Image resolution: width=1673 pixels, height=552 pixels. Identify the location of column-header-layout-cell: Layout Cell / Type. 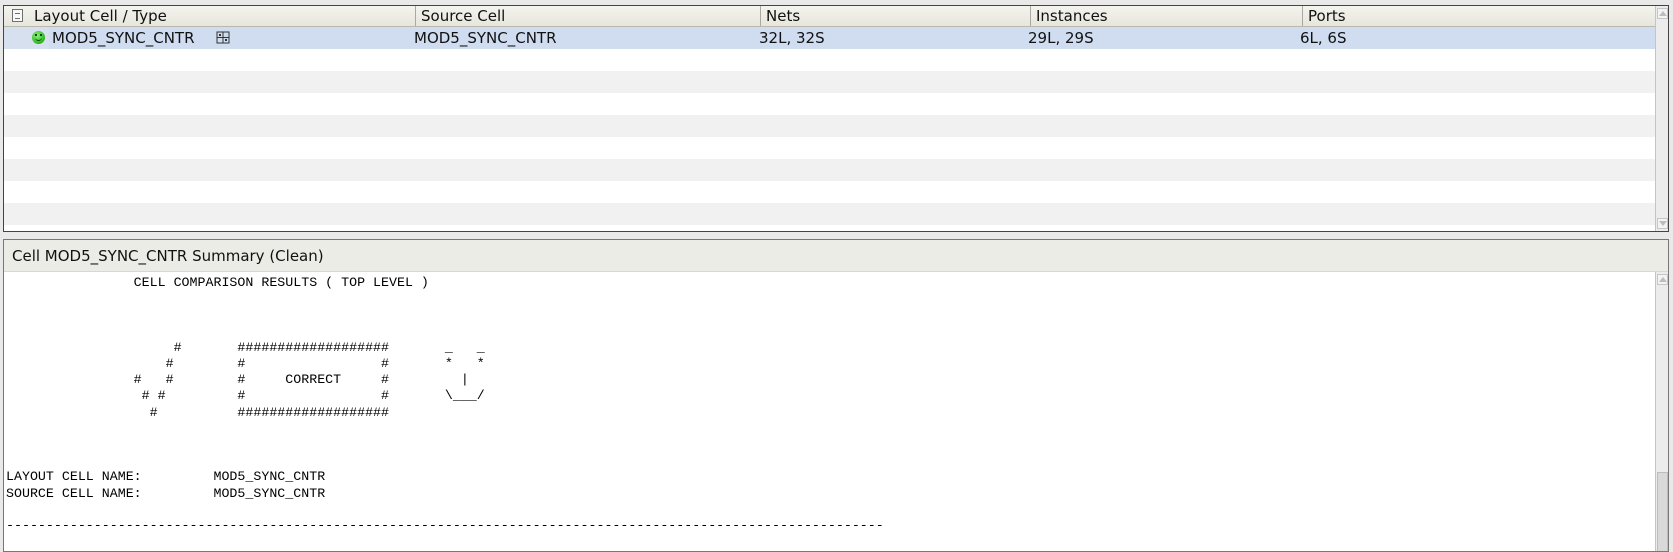
(210, 16).